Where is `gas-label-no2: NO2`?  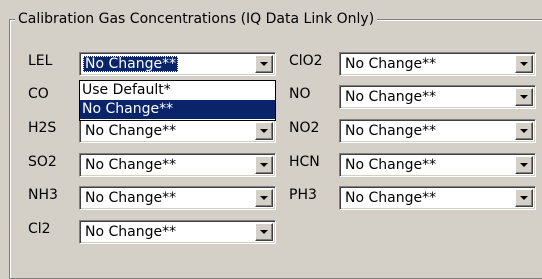
gas-label-no2: NO2 is located at coordinates (304, 128).